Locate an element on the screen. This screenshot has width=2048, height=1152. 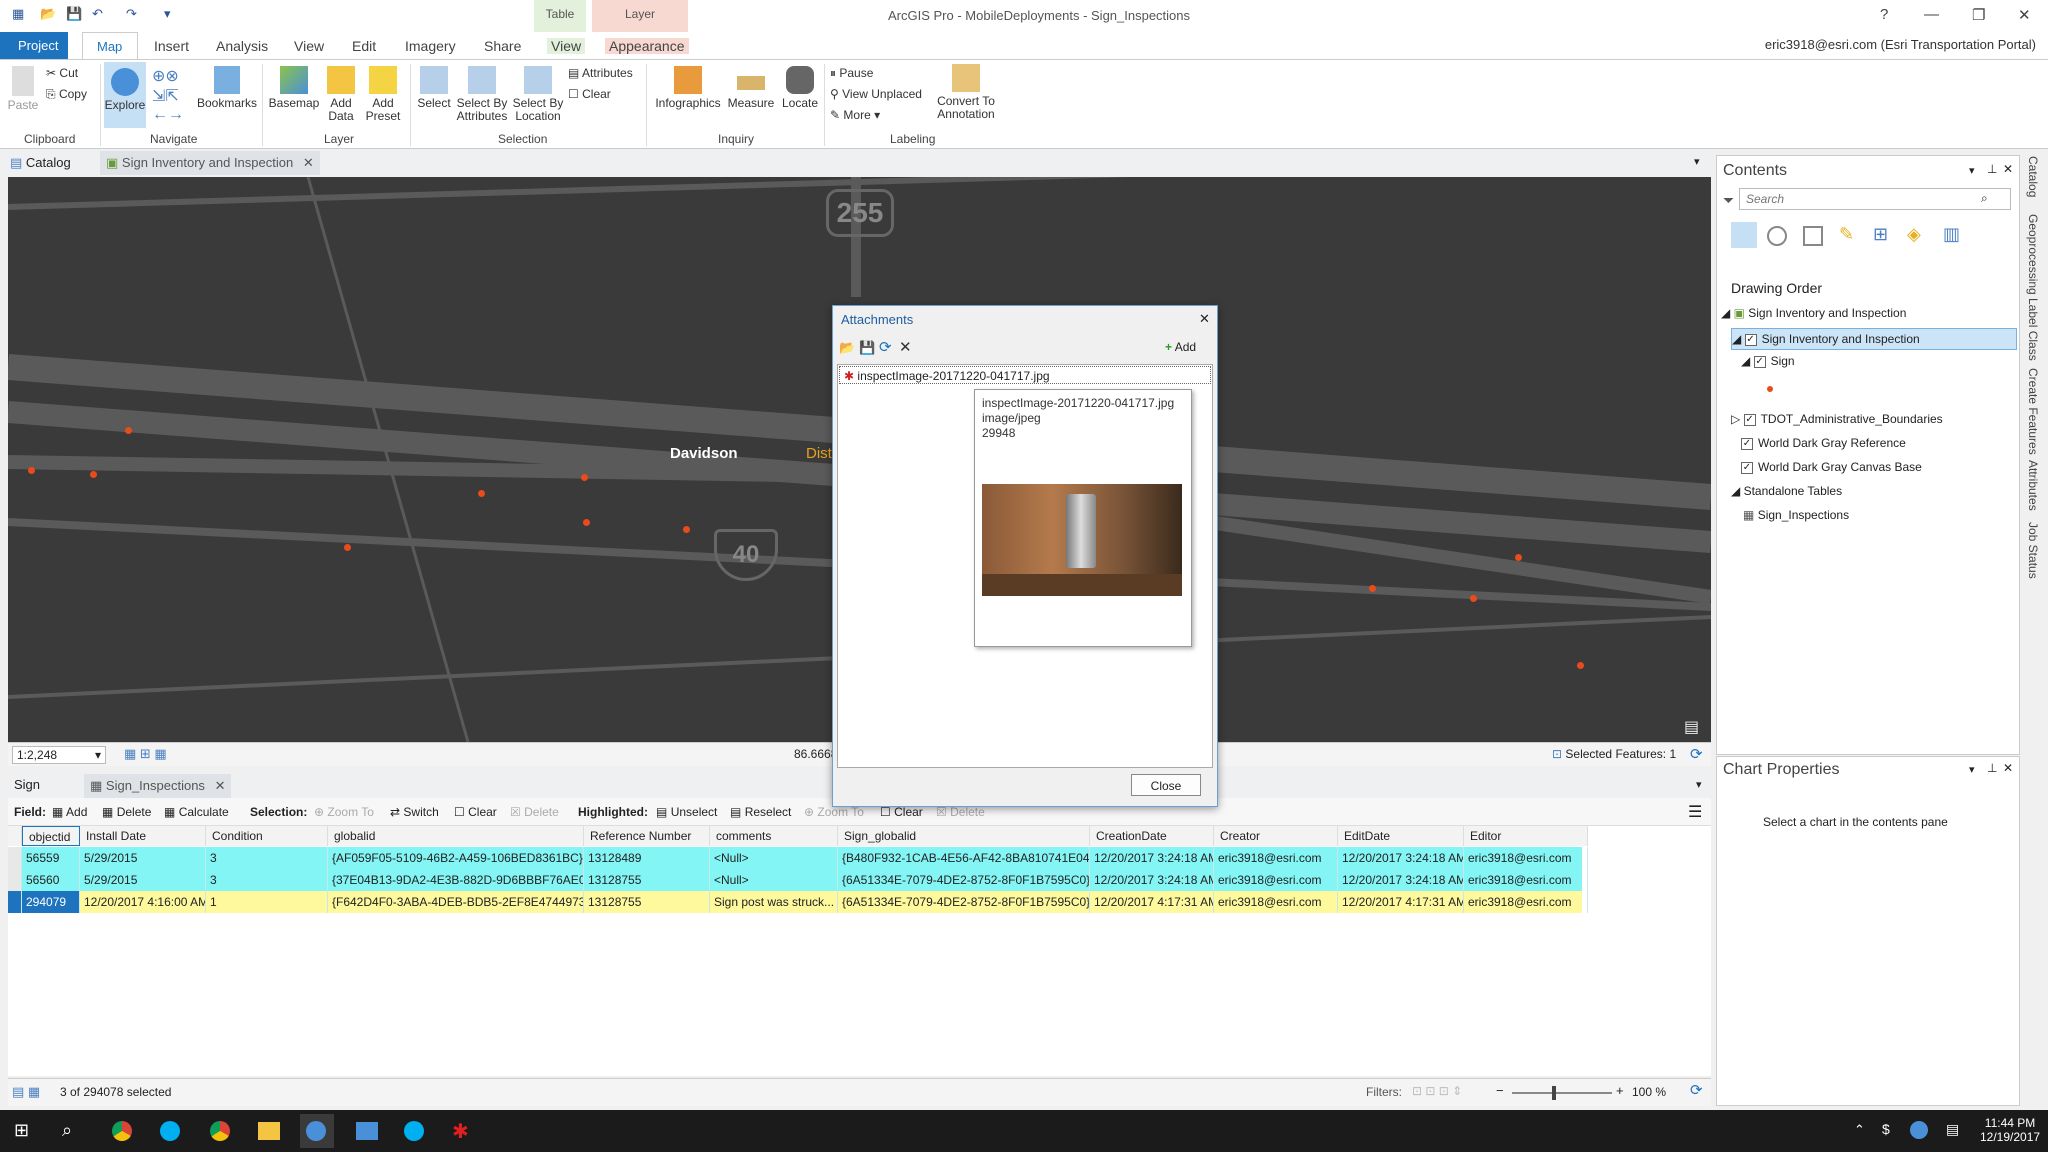
zoom-slider is located at coordinates (1562, 1093).